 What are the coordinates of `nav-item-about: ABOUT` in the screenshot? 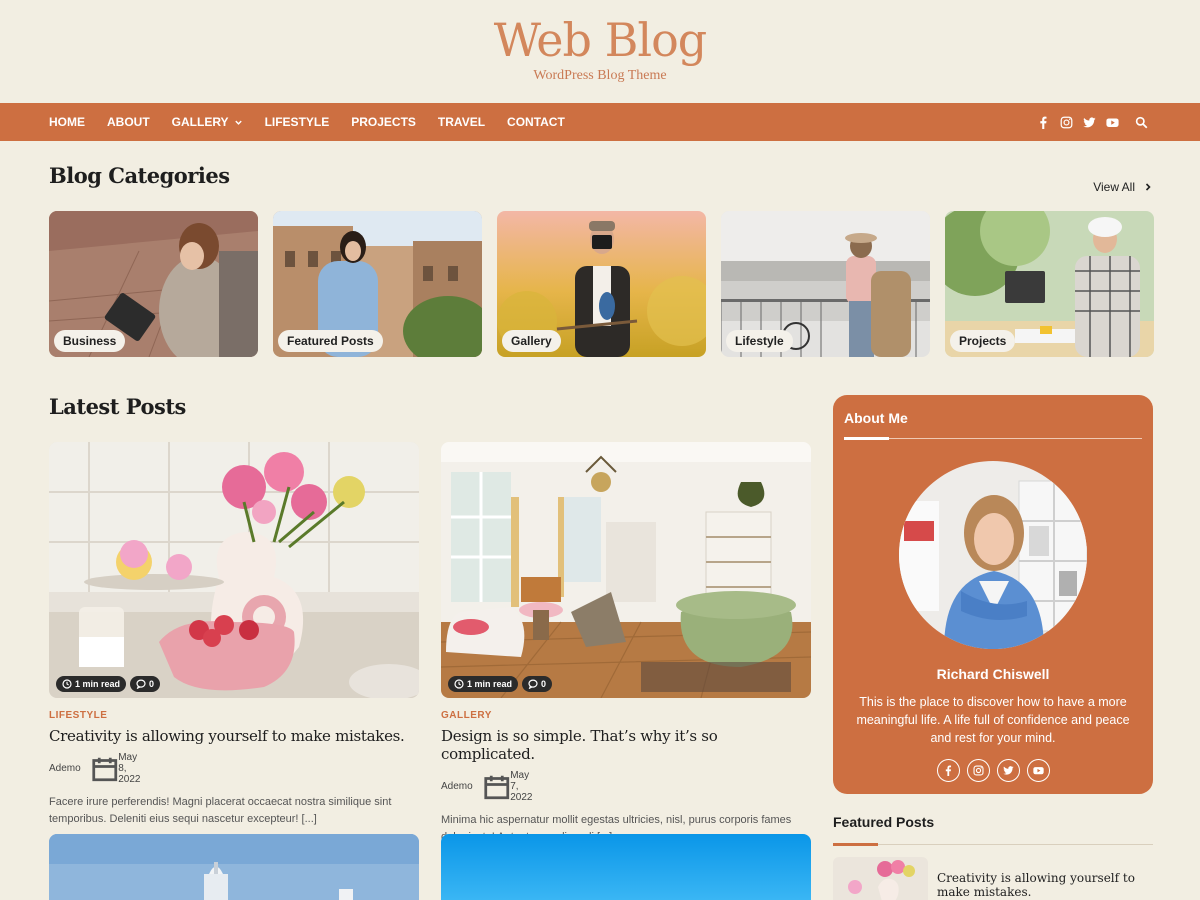 It's located at (128, 122).